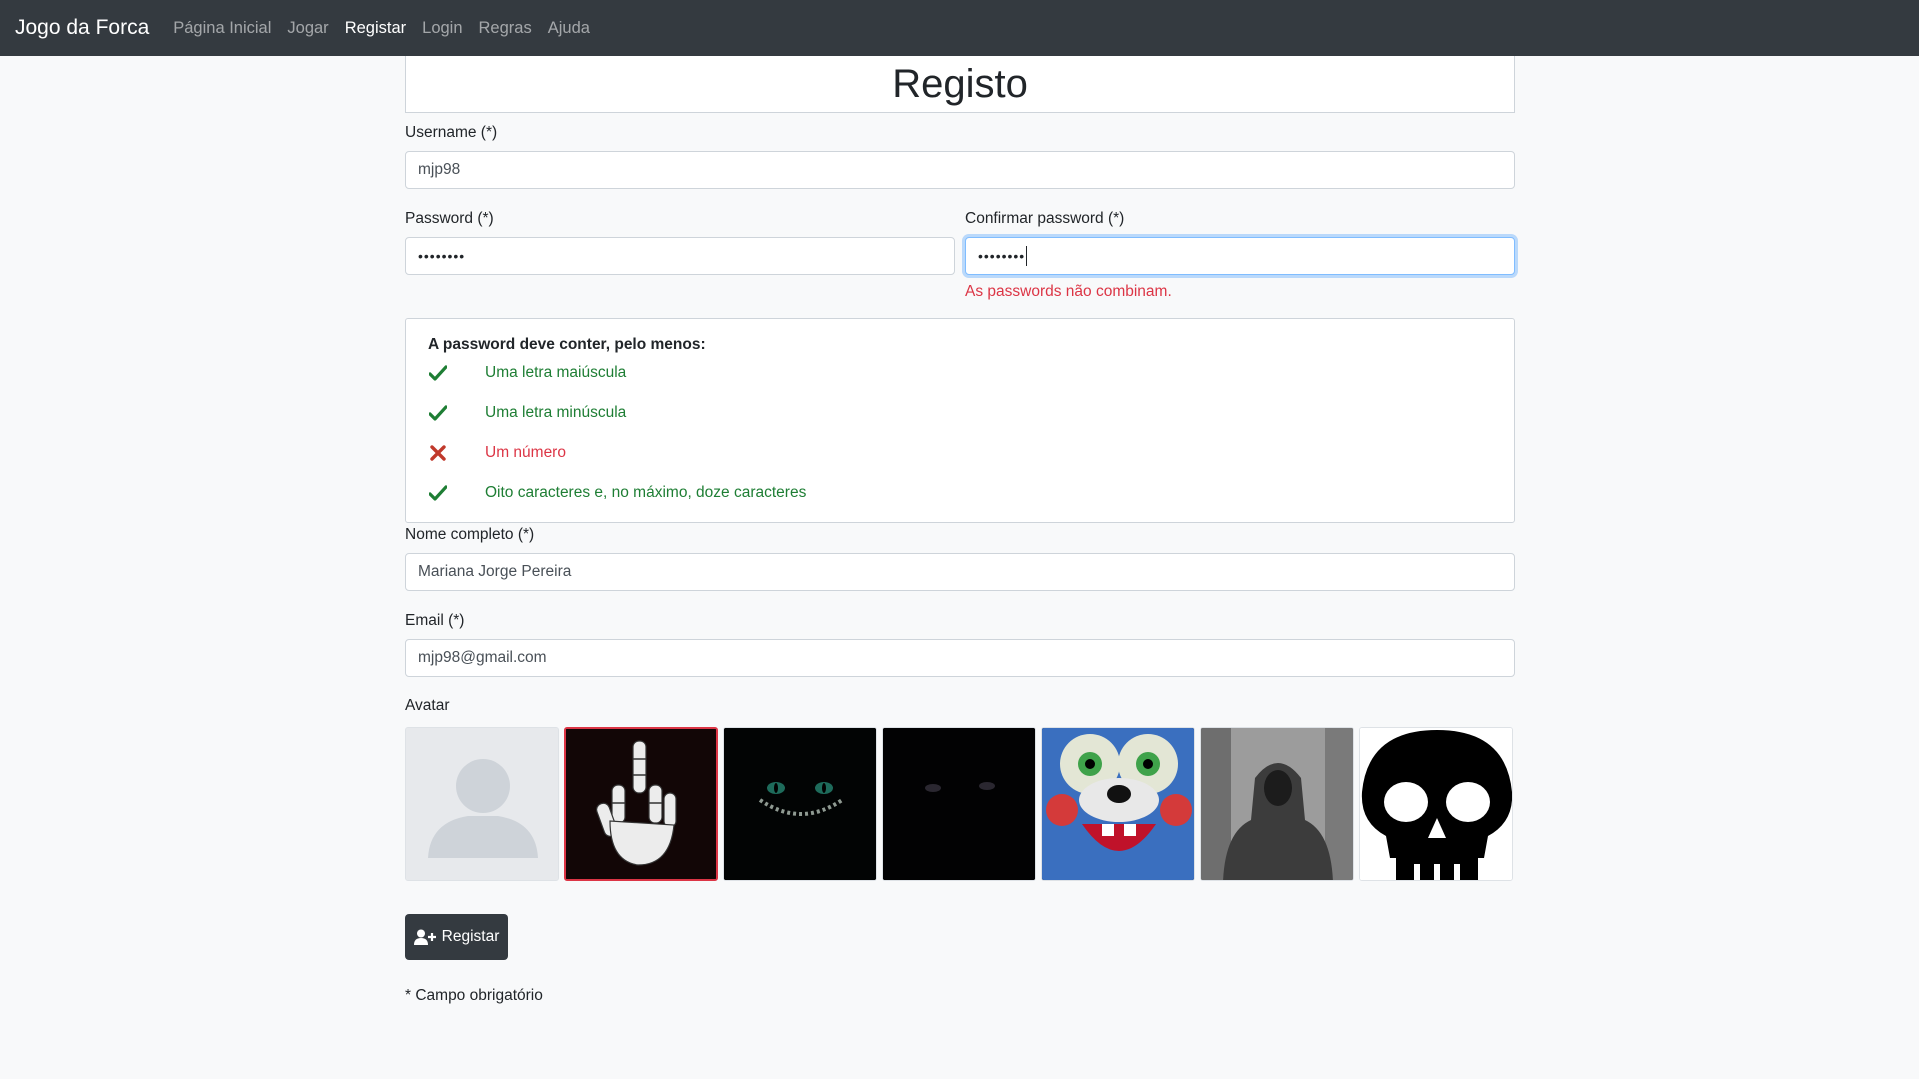  Describe the element at coordinates (451, 132) in the screenshot. I see `username-label: Username (*)` at that location.